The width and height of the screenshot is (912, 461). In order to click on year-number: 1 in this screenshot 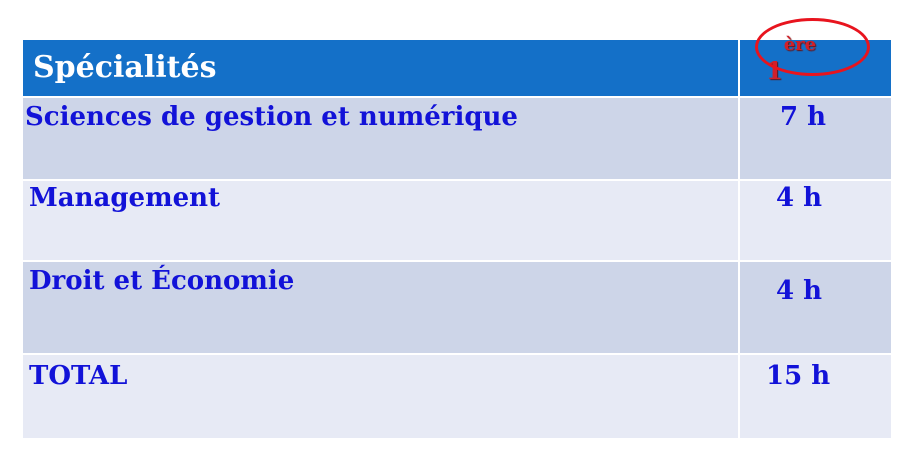, I will do `click(774, 70)`.